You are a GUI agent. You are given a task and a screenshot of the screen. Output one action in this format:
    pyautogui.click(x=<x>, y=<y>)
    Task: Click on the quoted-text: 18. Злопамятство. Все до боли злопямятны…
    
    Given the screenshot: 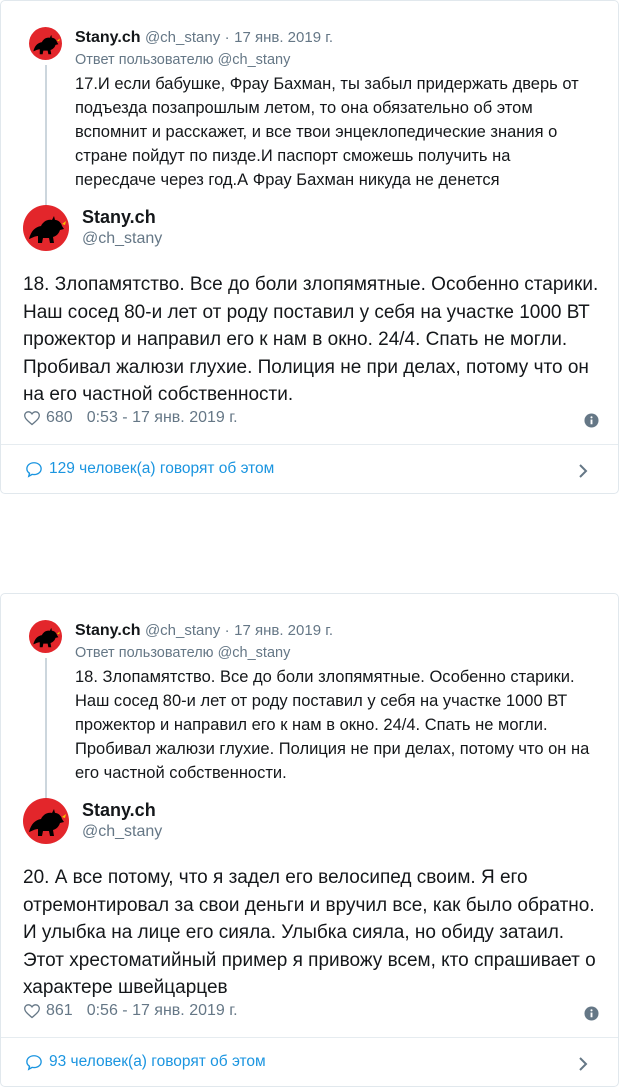 What is the action you would take?
    pyautogui.click(x=332, y=725)
    